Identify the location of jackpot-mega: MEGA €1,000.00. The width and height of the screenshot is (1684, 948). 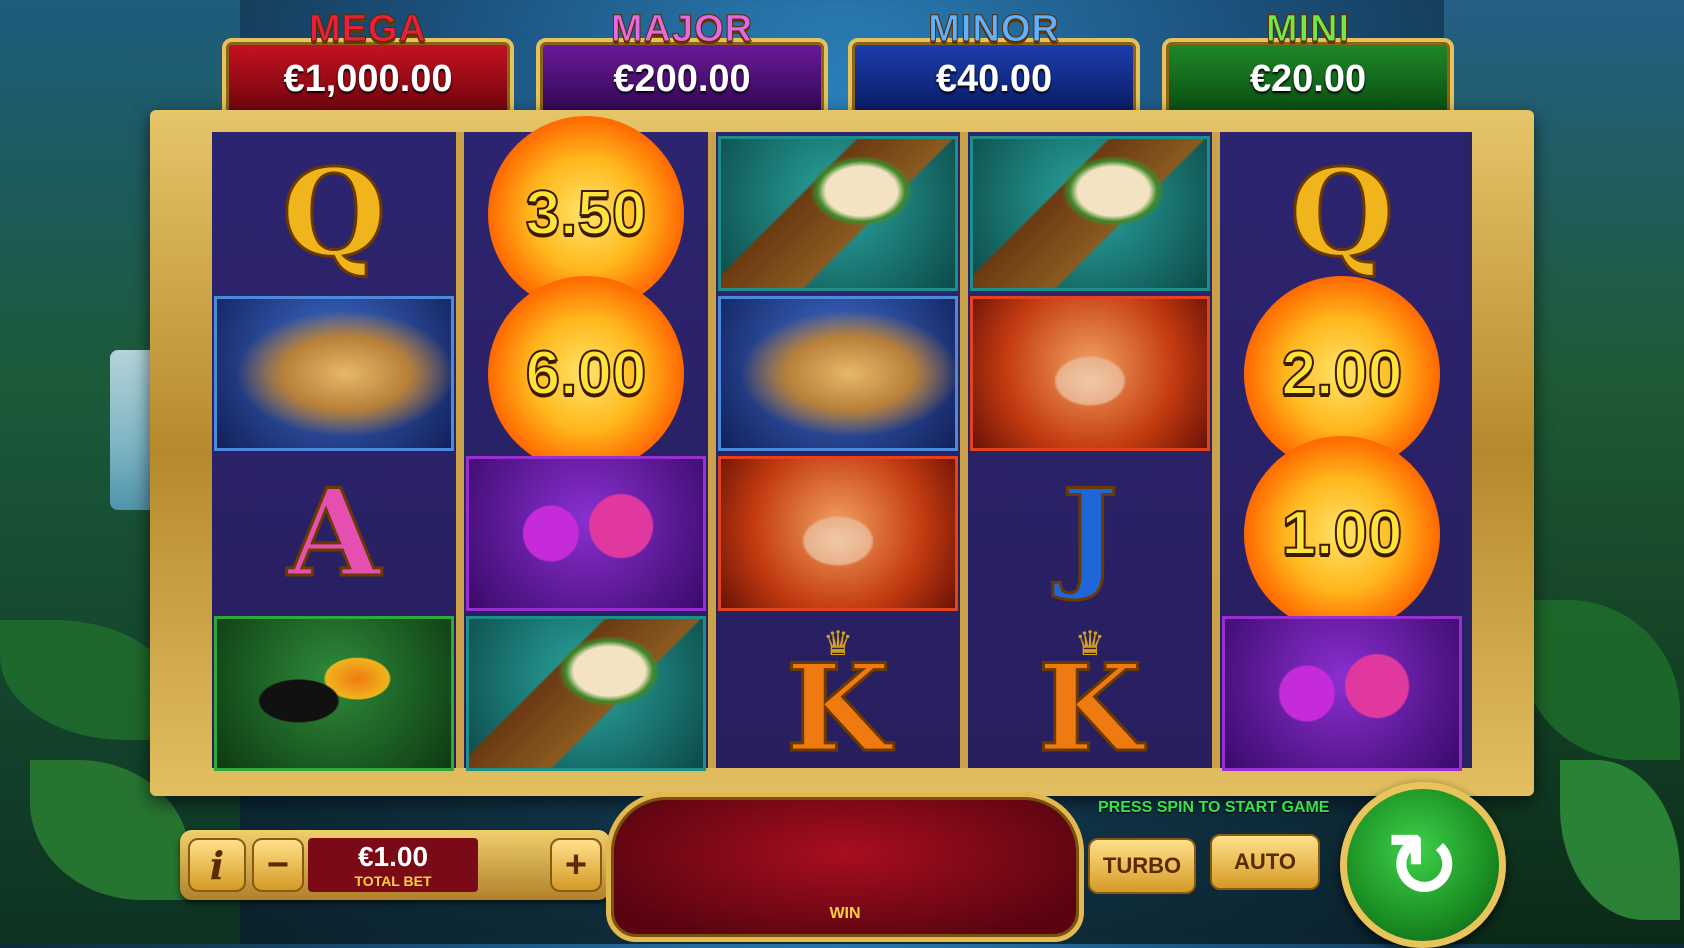
(368, 64).